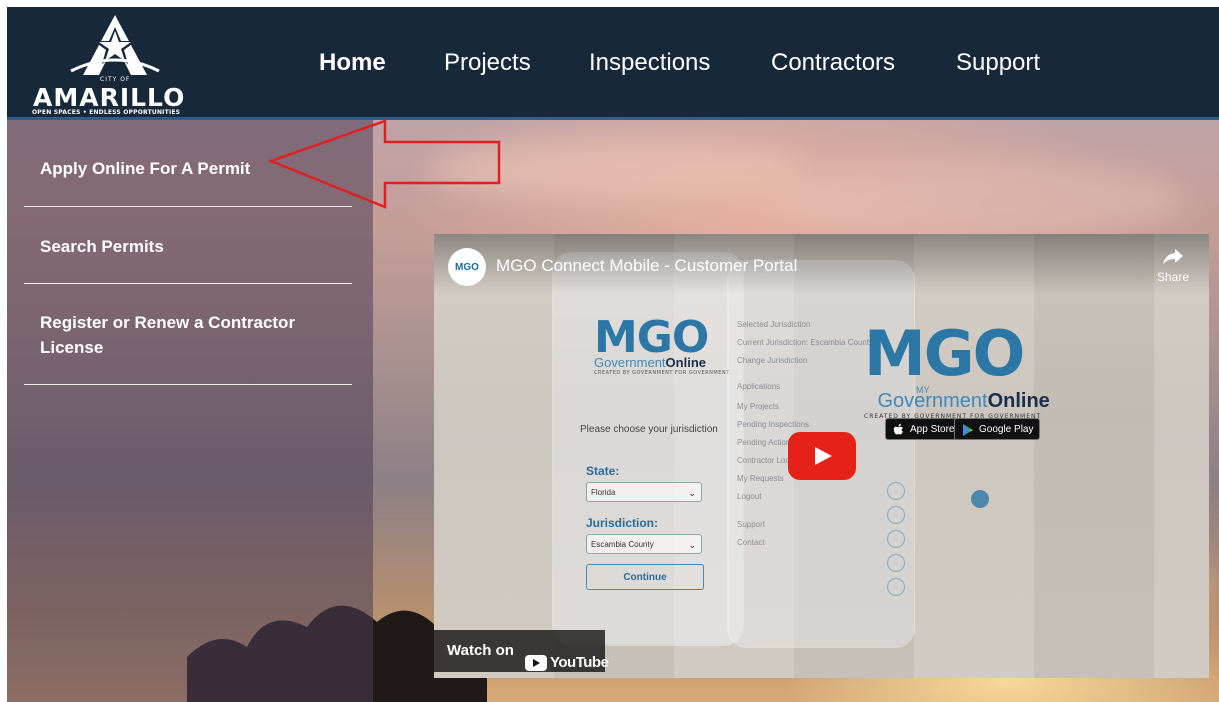  What do you see at coordinates (1006, 429) in the screenshot?
I see `google-play-label: Google Play` at bounding box center [1006, 429].